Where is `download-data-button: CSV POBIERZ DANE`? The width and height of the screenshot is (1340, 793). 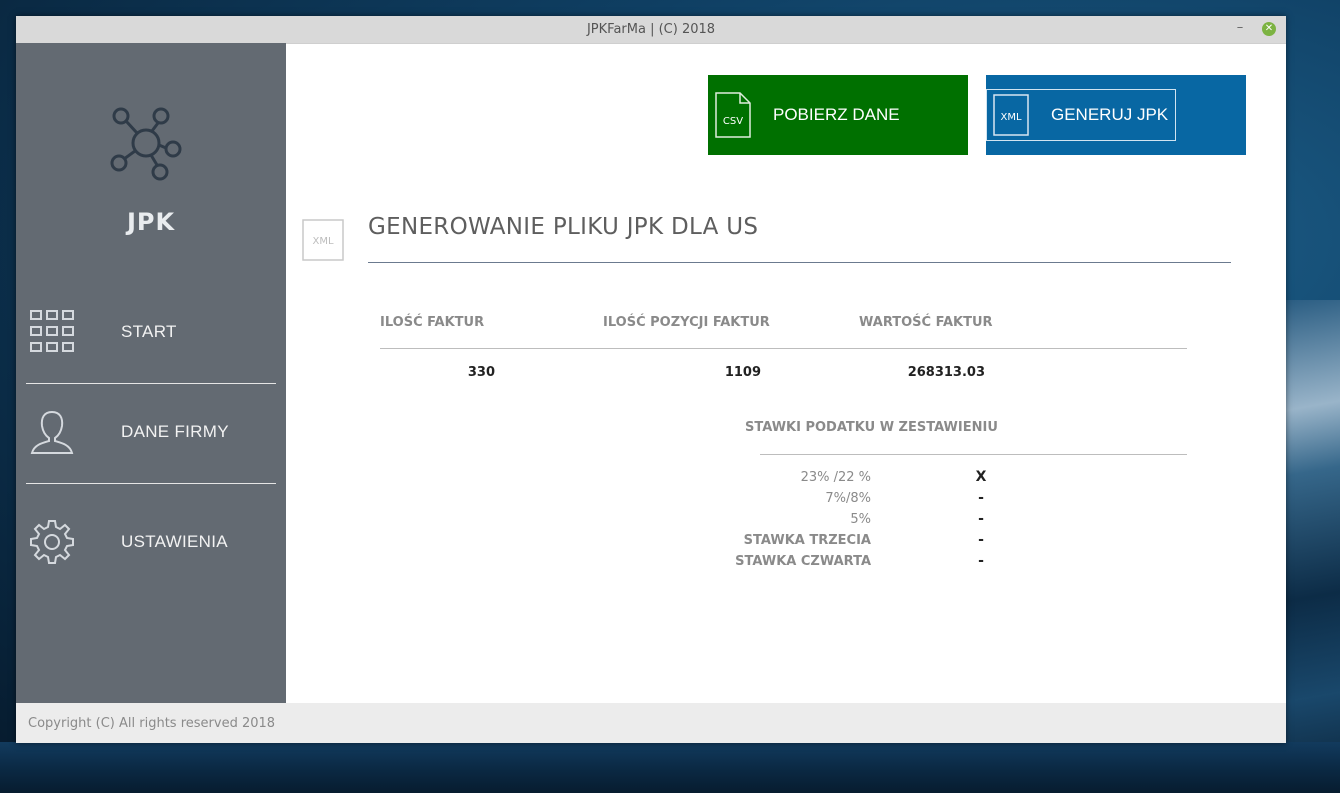 download-data-button: CSV POBIERZ DANE is located at coordinates (838, 115).